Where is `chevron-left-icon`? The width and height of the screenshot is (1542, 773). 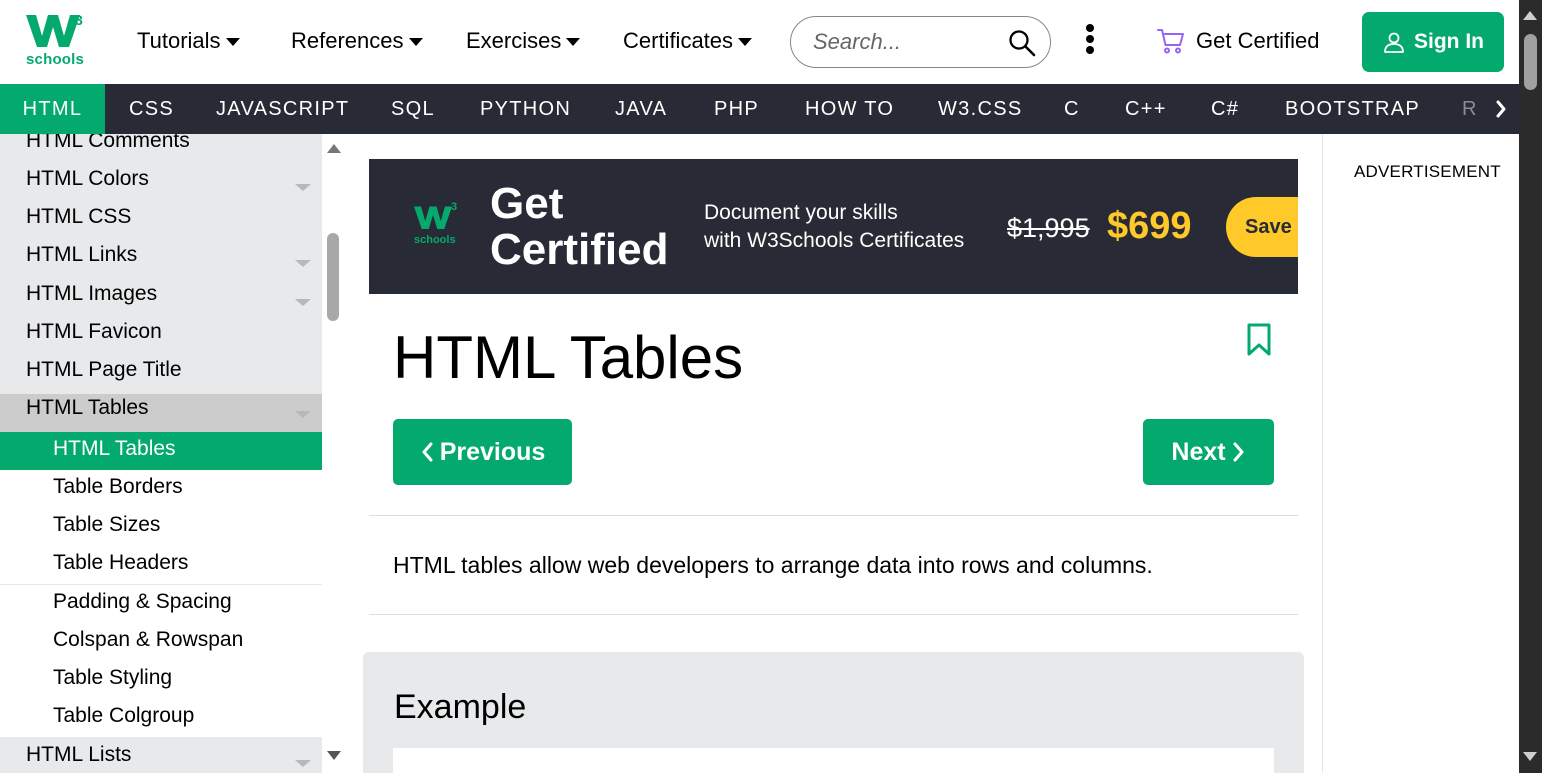 chevron-left-icon is located at coordinates (427, 452).